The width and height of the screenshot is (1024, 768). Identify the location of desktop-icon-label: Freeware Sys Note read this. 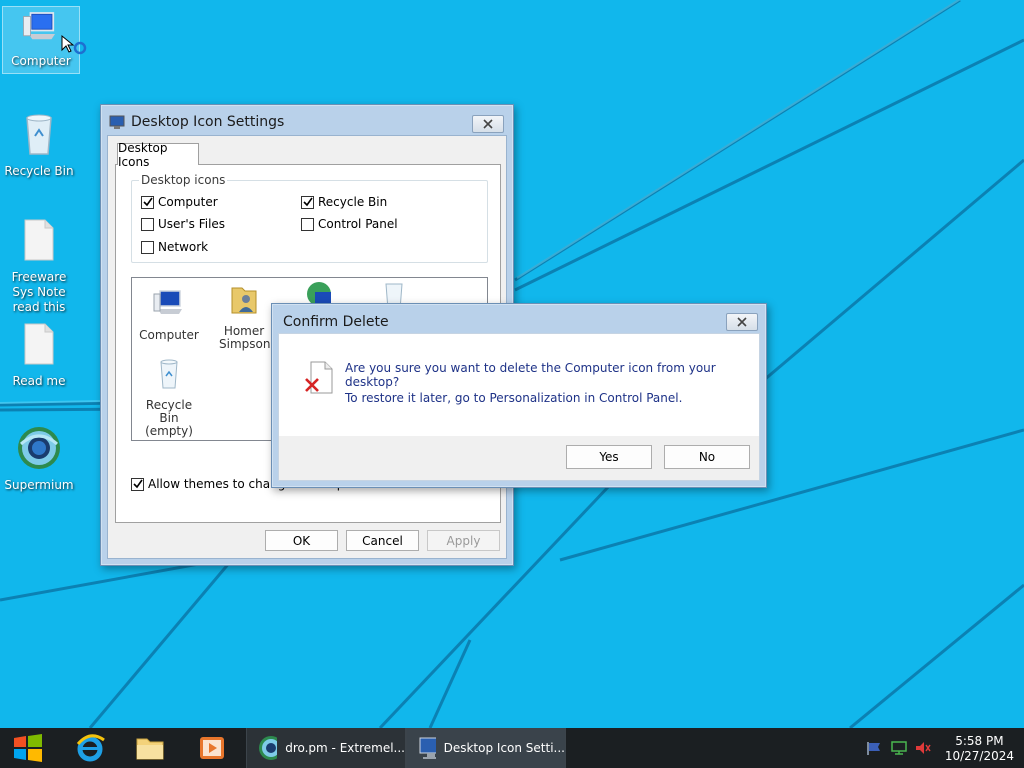
(39, 292).